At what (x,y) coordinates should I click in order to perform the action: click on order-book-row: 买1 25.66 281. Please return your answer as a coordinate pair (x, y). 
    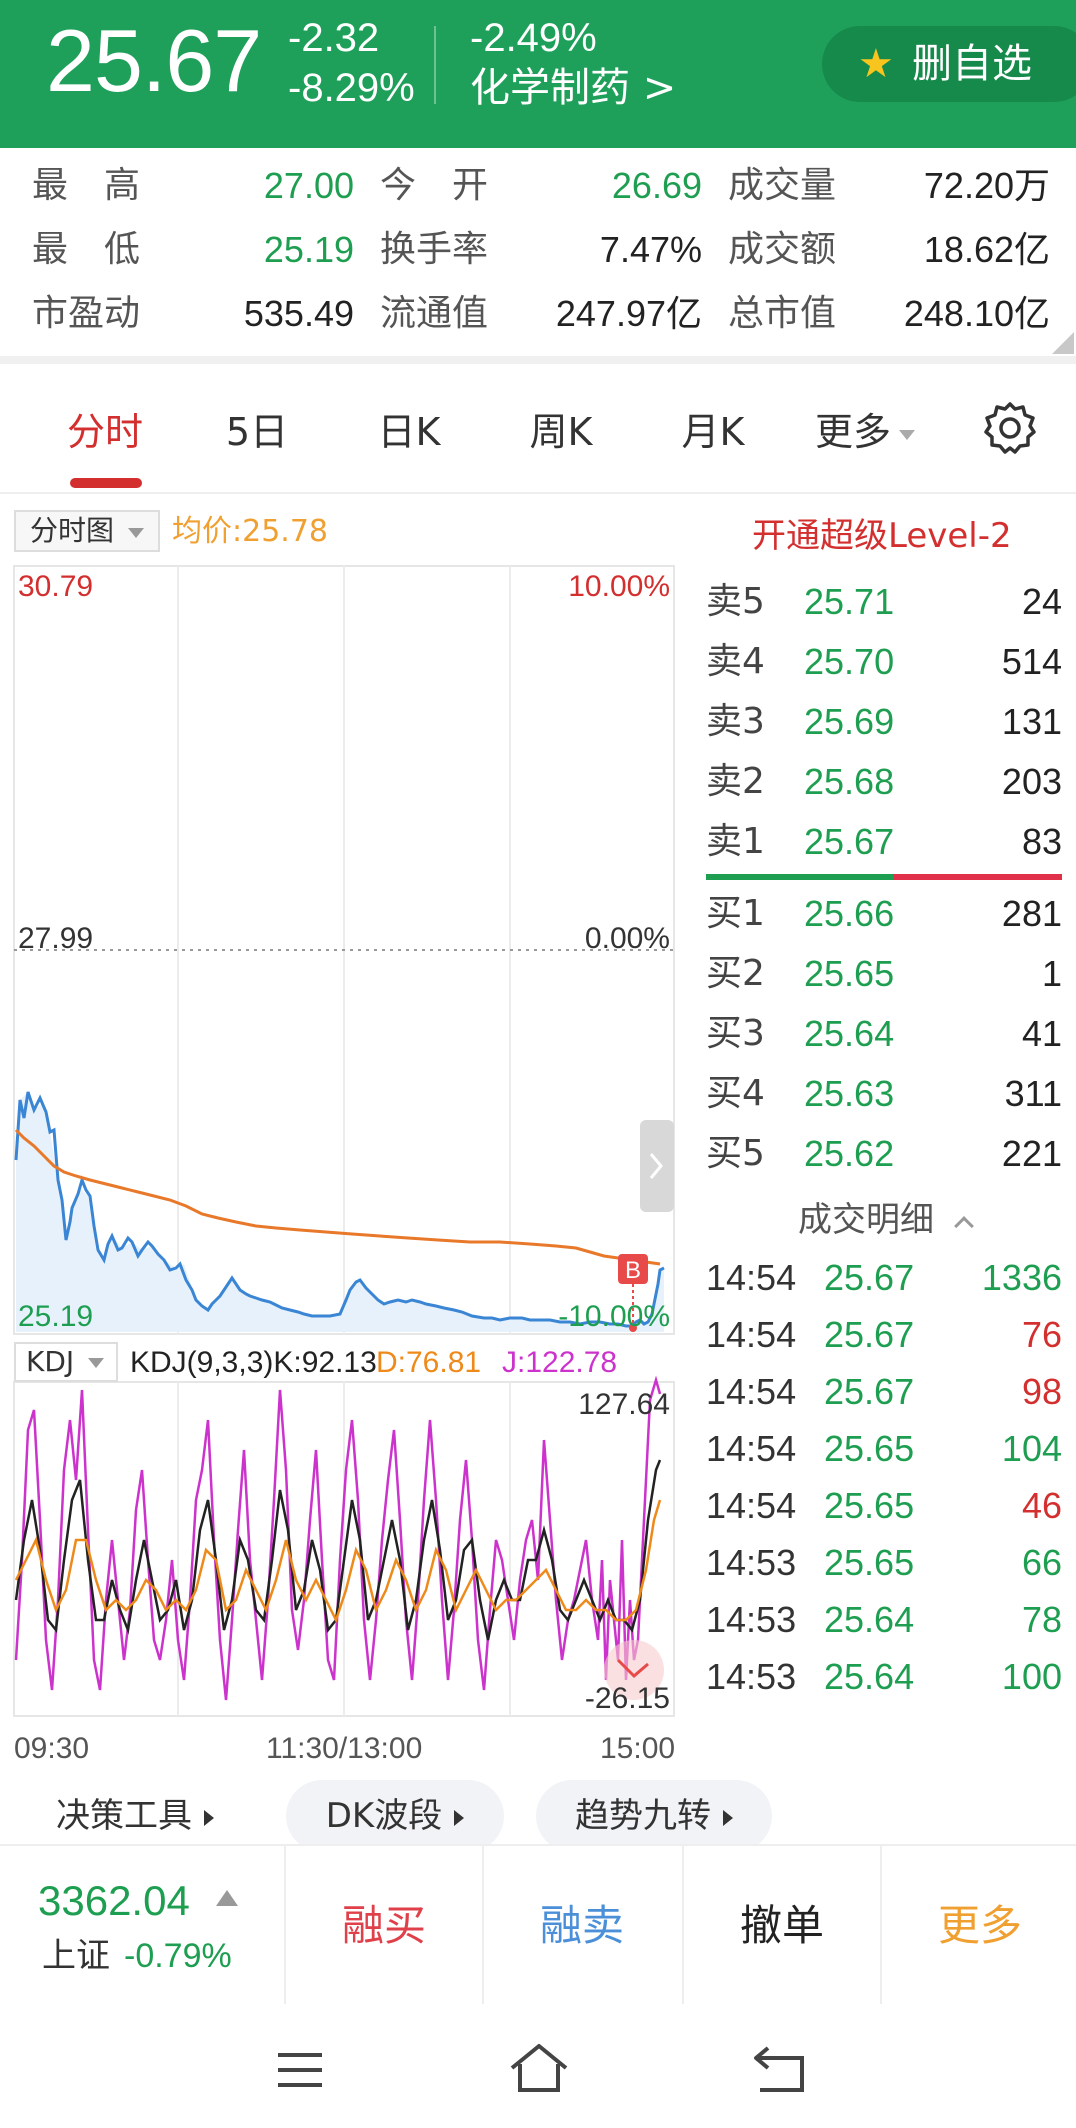
    Looking at the image, I should click on (884, 914).